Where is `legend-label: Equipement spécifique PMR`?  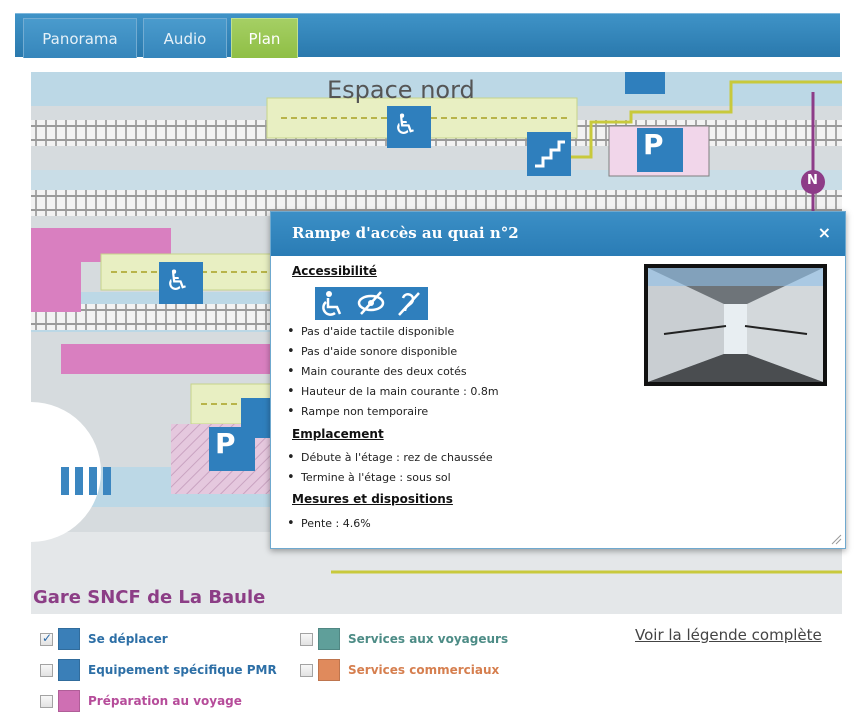 legend-label: Equipement spécifique PMR is located at coordinates (182, 670).